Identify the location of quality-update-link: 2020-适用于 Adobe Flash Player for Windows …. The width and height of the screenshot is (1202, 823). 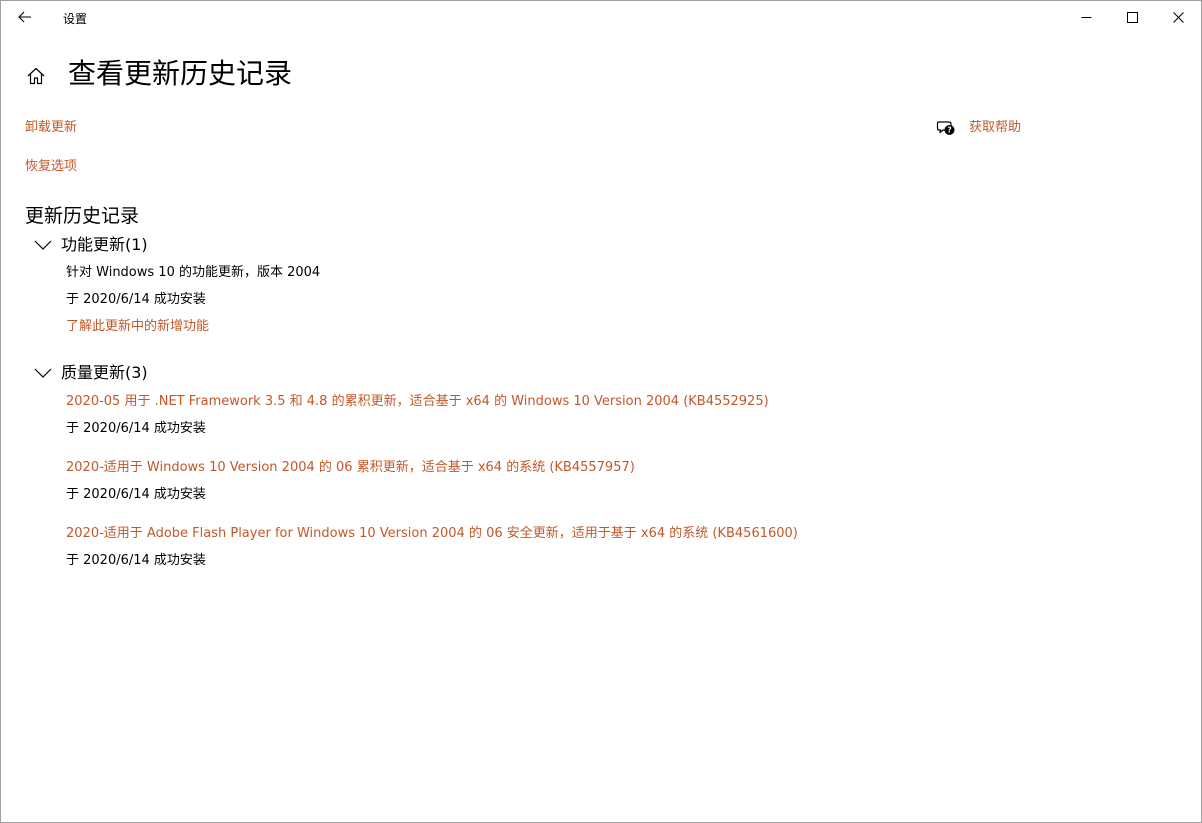
(432, 534).